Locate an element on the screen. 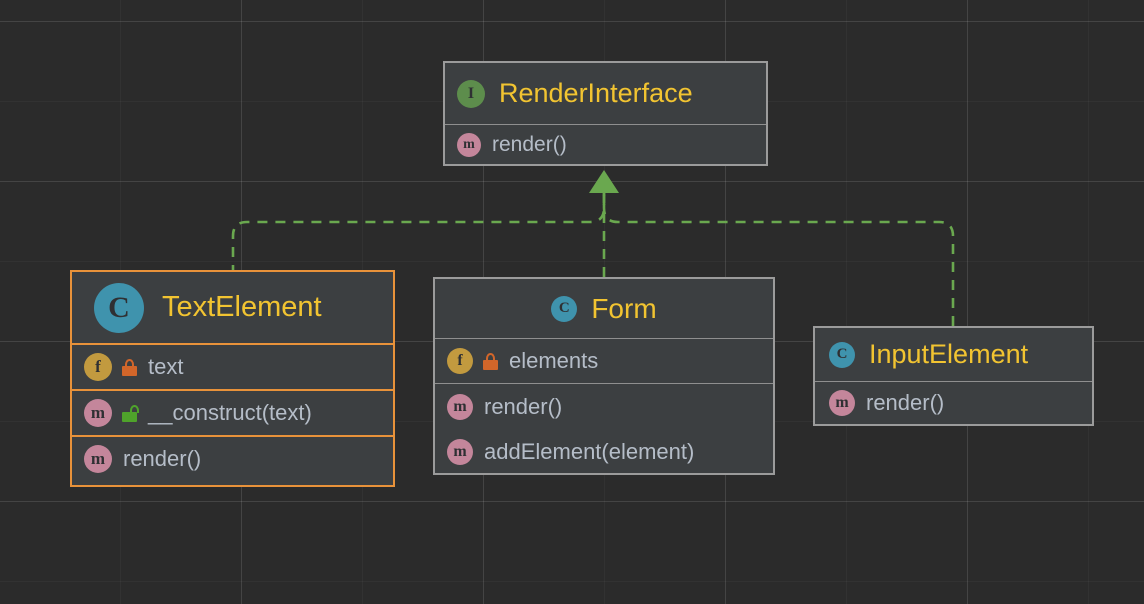 This screenshot has height=604, width=1144. member-label: text is located at coordinates (166, 366).